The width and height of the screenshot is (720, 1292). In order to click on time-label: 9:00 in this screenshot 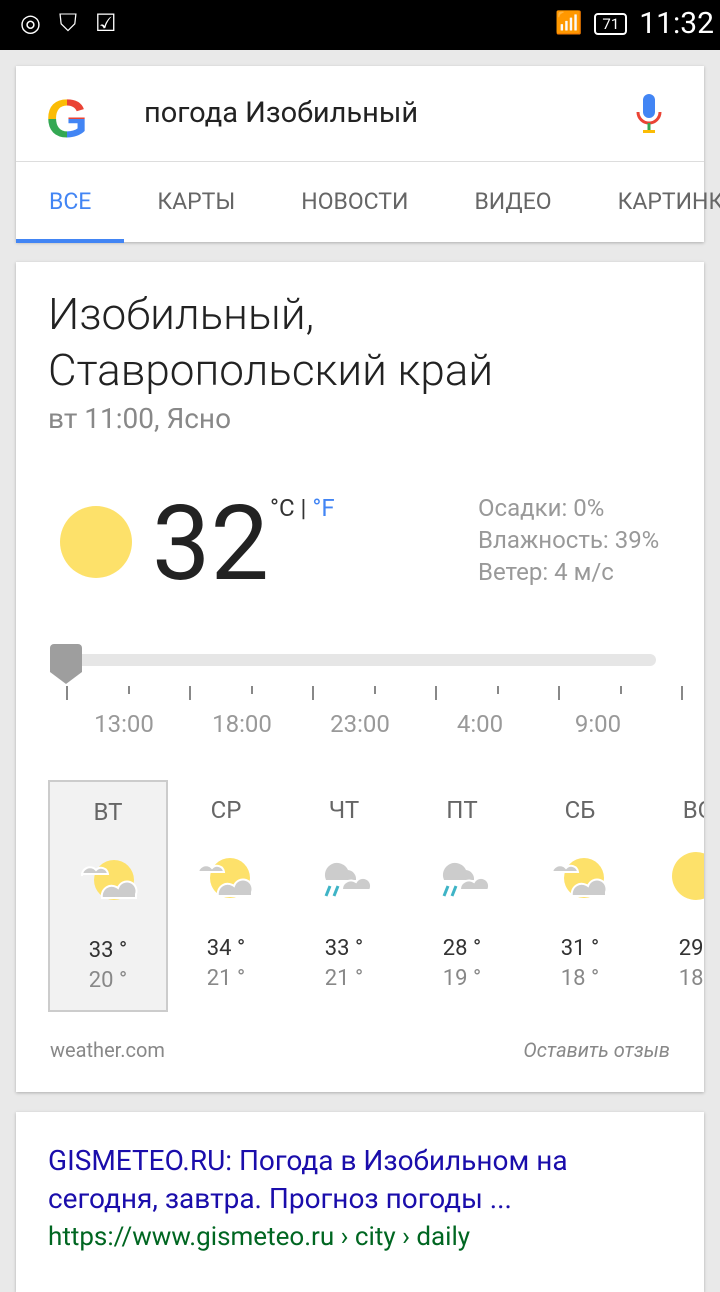, I will do `click(598, 724)`.